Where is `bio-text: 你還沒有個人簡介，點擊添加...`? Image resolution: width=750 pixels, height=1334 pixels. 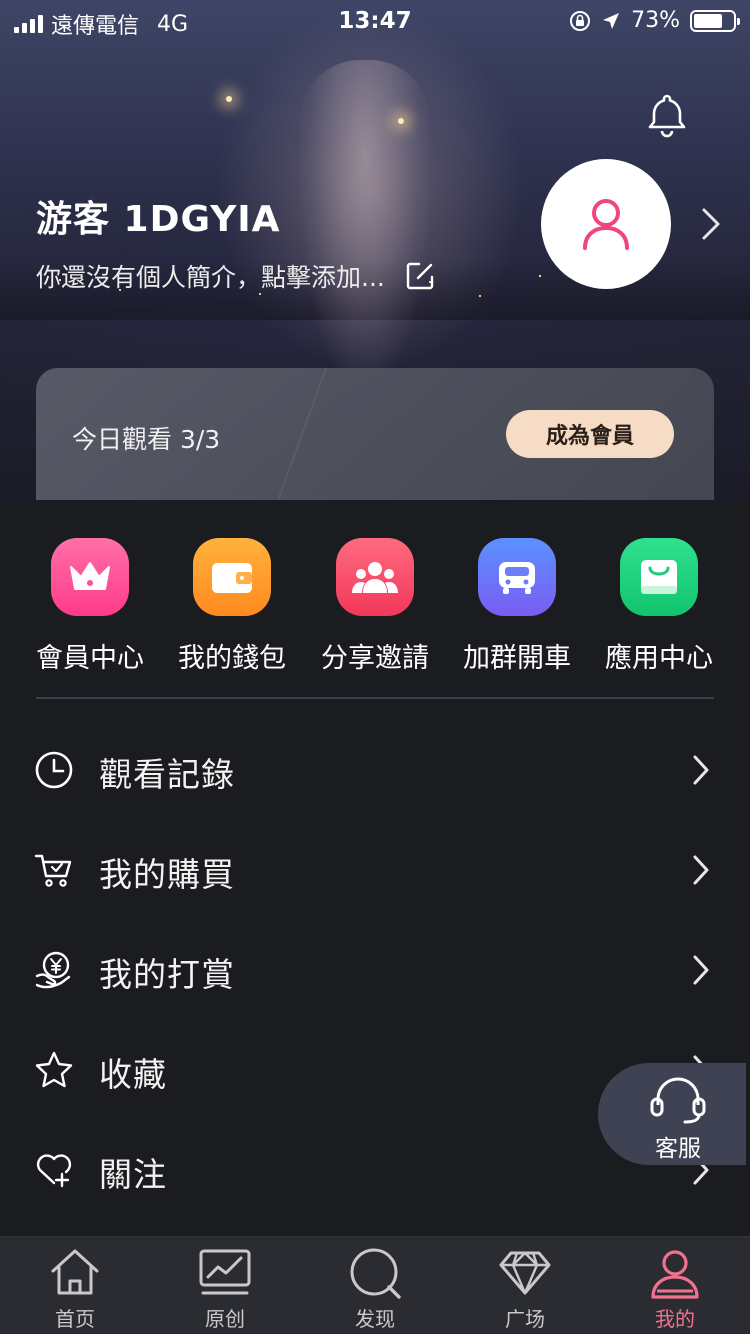 bio-text: 你還沒有個人簡介，點擊添加... is located at coordinates (210, 277).